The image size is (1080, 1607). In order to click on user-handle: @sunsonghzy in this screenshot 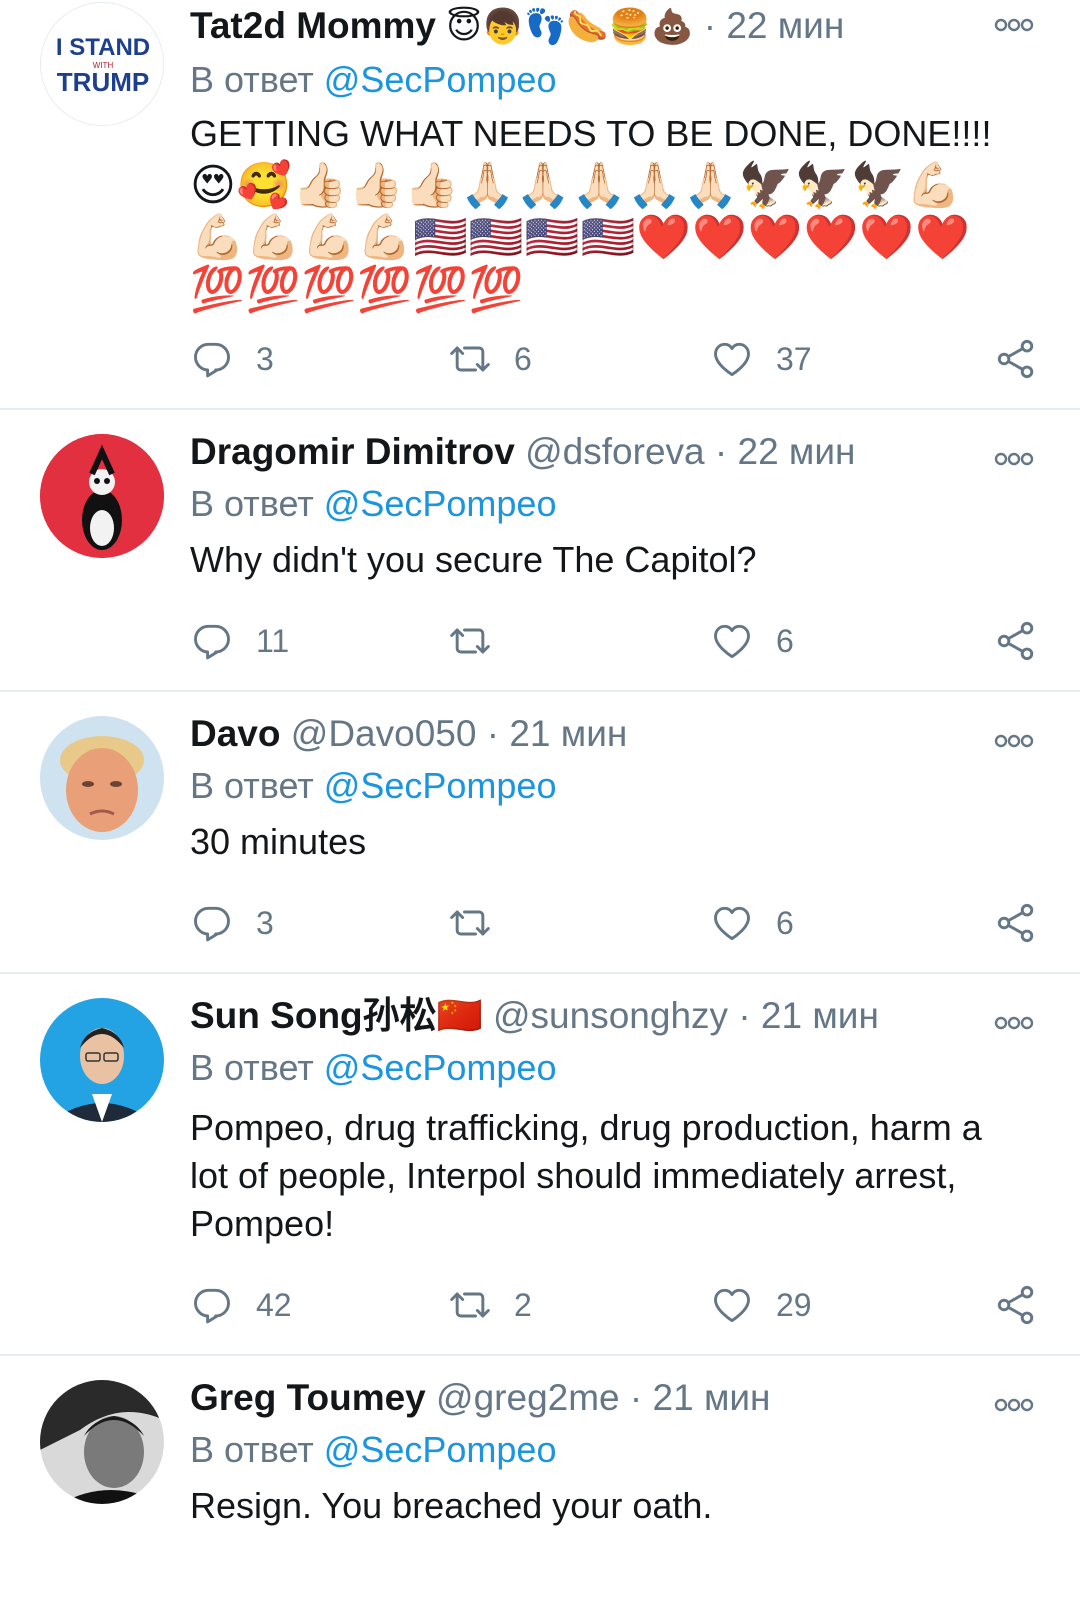, I will do `click(610, 1015)`.